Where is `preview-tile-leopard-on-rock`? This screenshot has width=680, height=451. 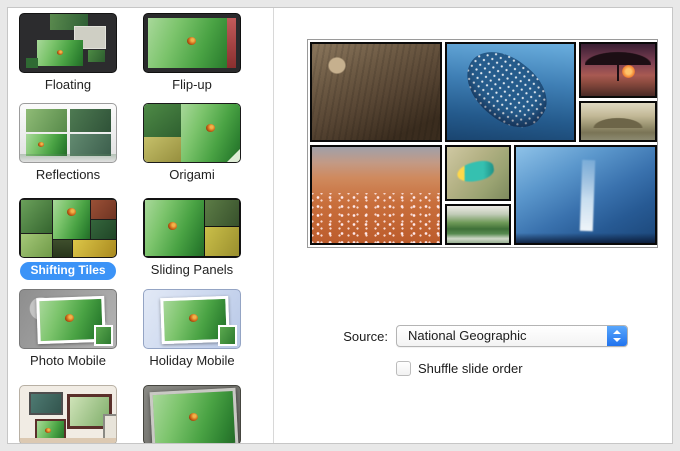
preview-tile-leopard-on-rock is located at coordinates (376, 92).